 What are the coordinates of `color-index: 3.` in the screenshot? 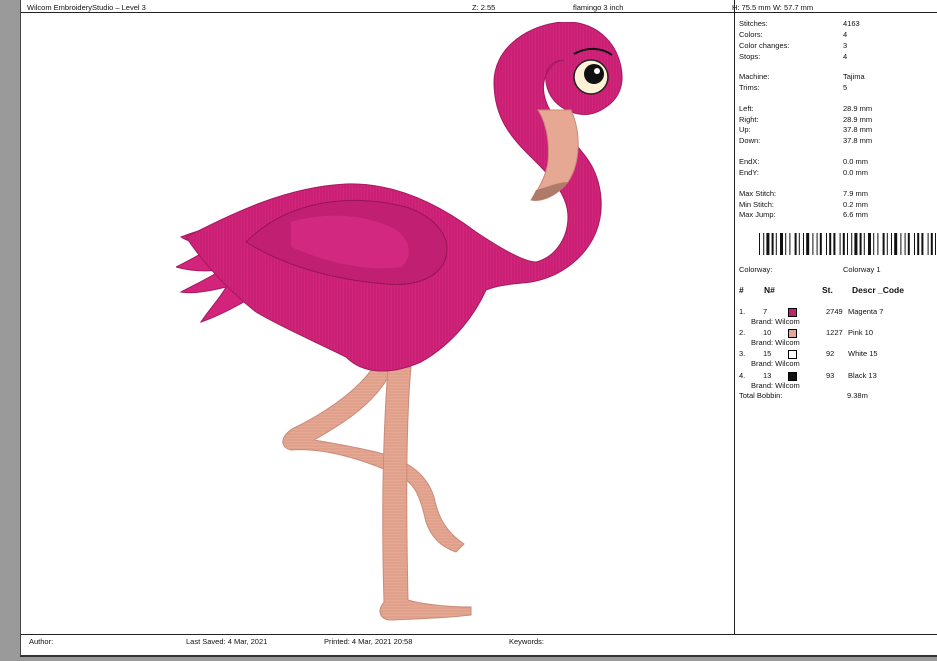 It's located at (742, 353).